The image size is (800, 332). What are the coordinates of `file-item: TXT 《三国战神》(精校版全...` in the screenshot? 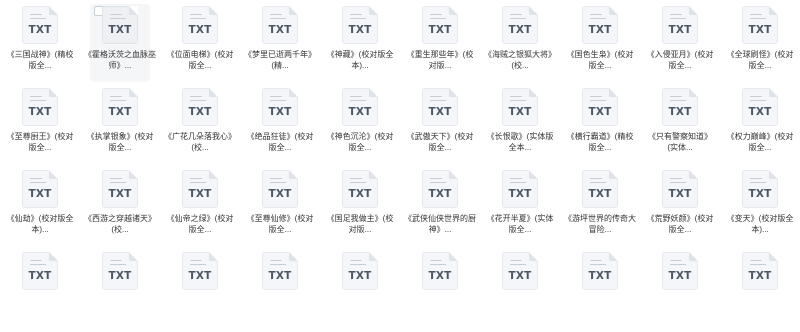 It's located at (40, 45).